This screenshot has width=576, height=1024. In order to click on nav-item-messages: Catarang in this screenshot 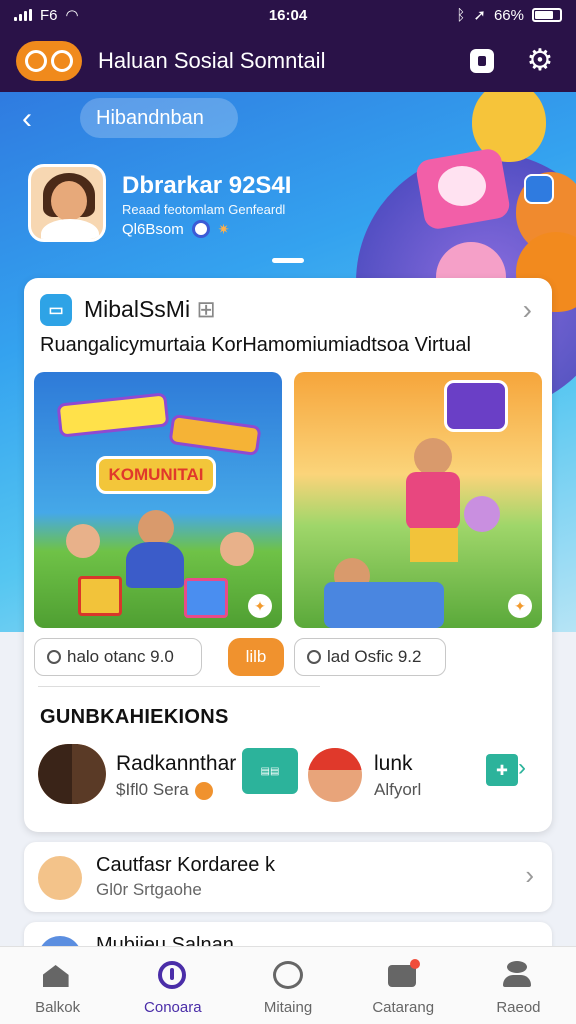, I will do `click(403, 985)`.